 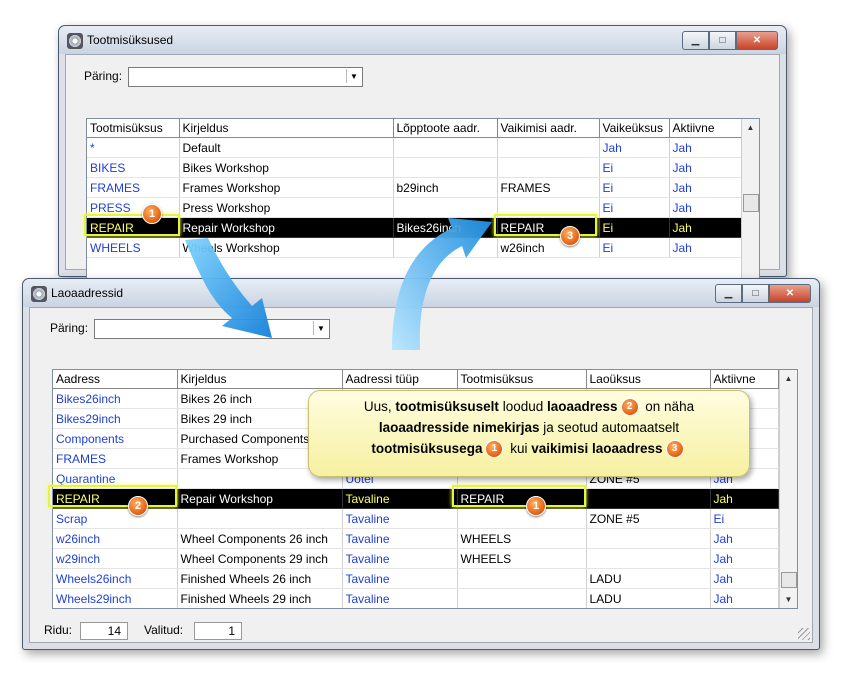 What do you see at coordinates (132, 225) in the screenshot?
I see `highlight-repair-unit` at bounding box center [132, 225].